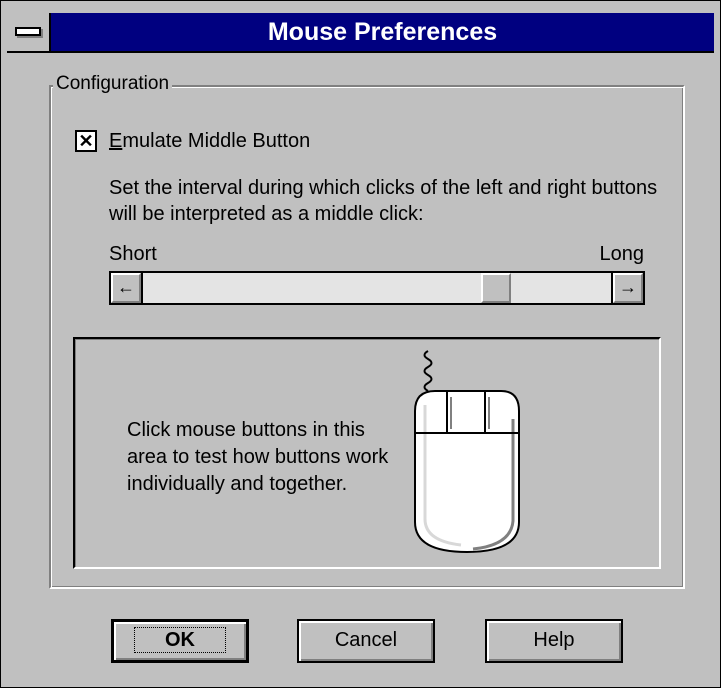 This screenshot has width=721, height=688. I want to click on three-button-mouse-icon, so click(467, 452).